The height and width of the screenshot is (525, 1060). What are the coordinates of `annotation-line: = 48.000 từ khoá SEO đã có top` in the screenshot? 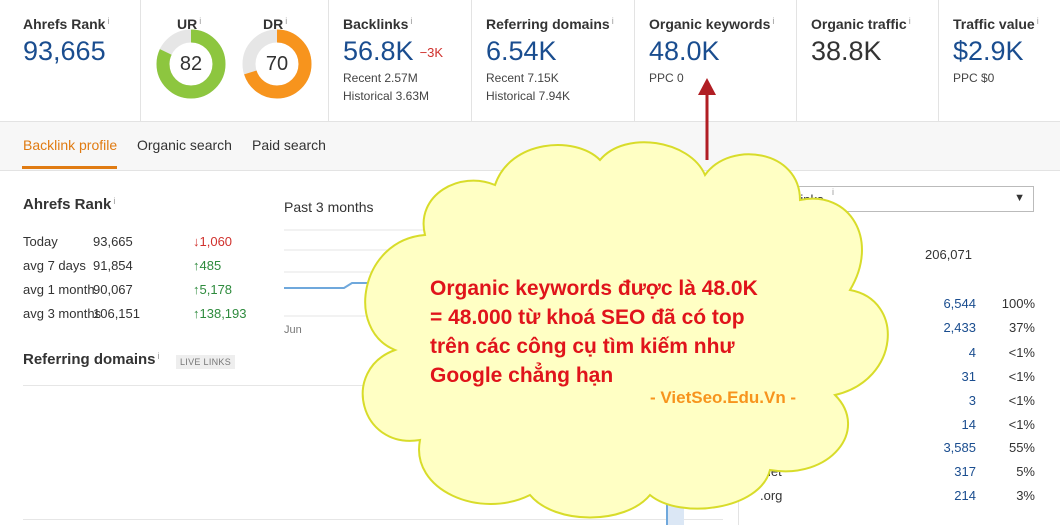 It's located at (587, 317).